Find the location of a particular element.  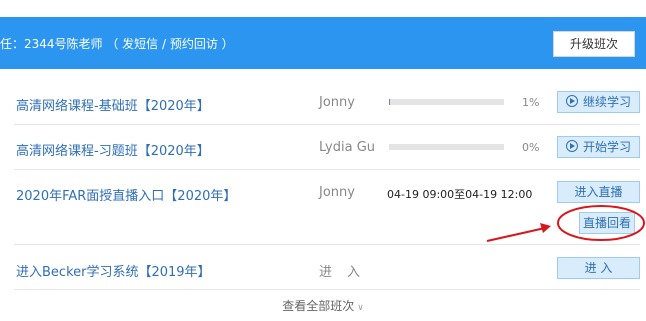

progress-percent: 0% is located at coordinates (531, 147).